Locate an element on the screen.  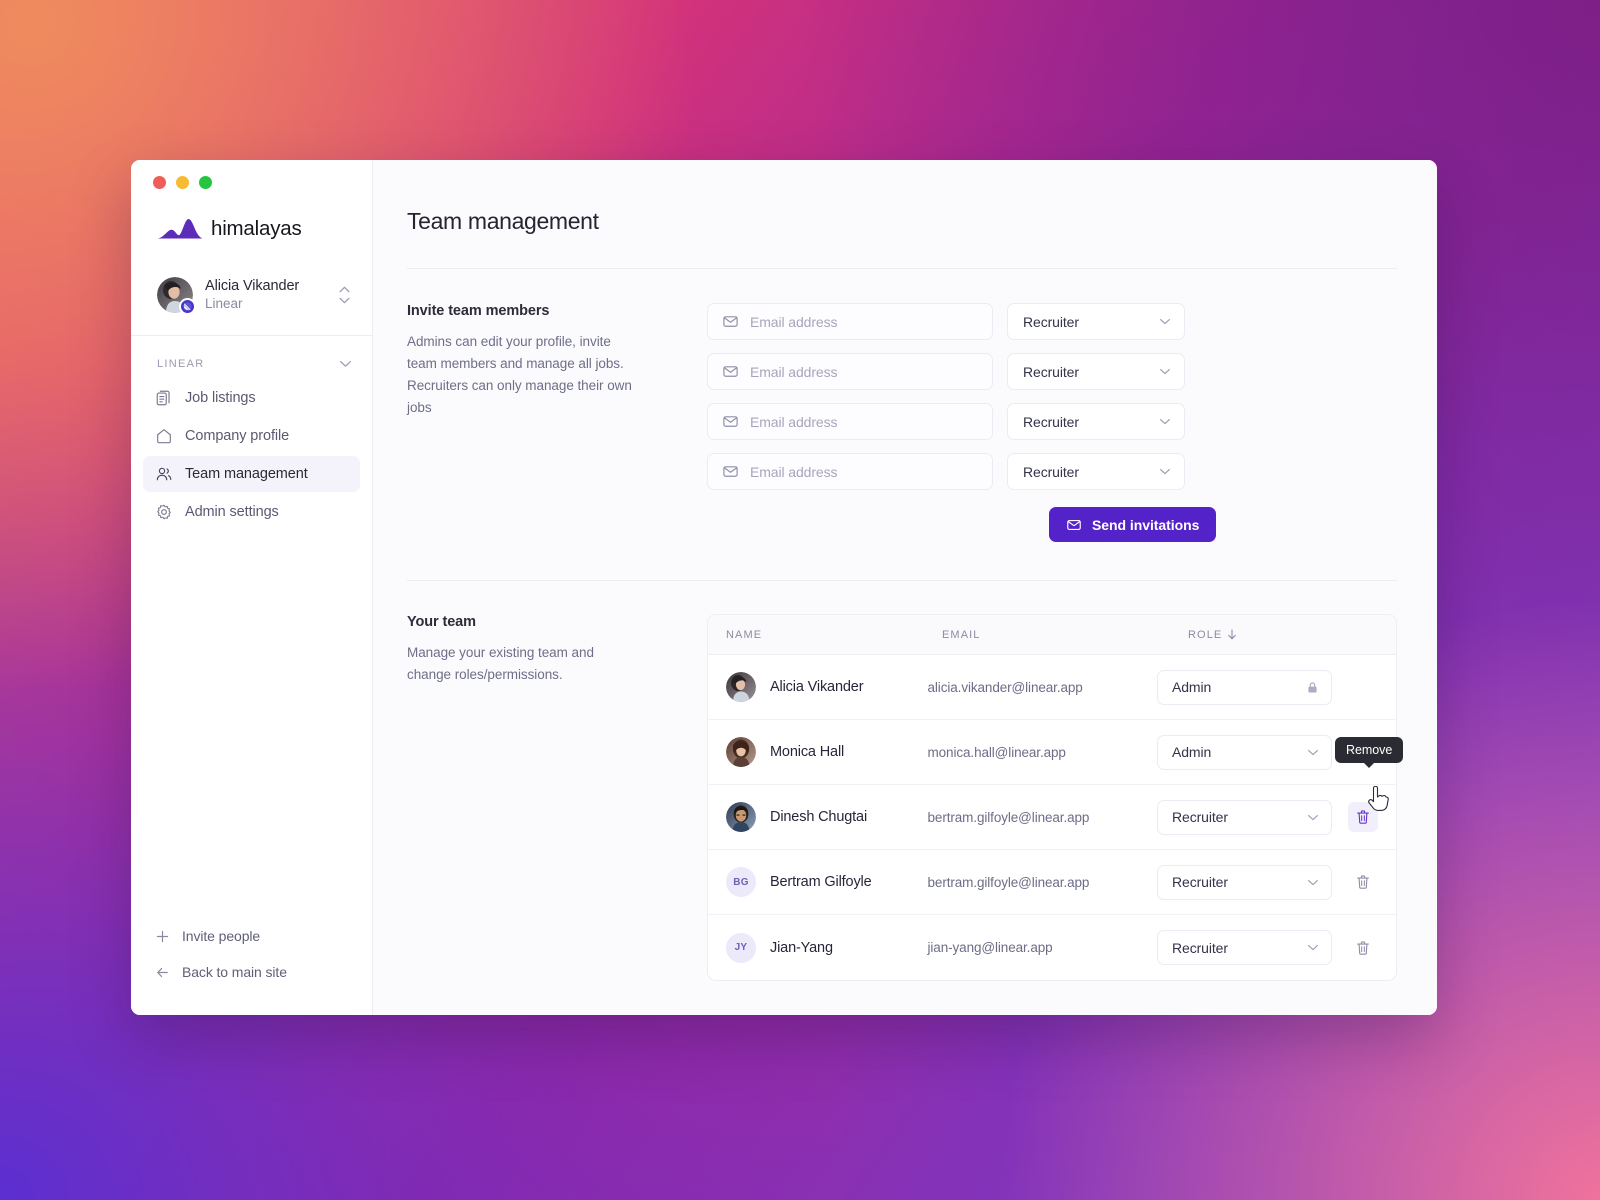
profile-name: Alicia Vikander is located at coordinates (252, 286).